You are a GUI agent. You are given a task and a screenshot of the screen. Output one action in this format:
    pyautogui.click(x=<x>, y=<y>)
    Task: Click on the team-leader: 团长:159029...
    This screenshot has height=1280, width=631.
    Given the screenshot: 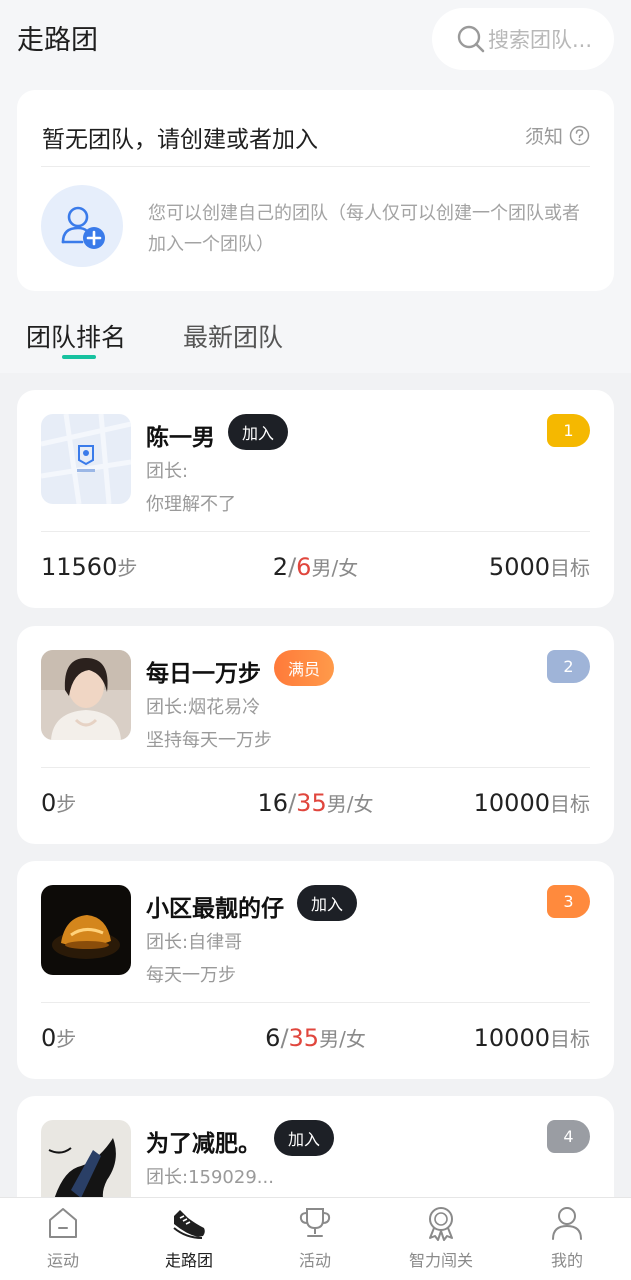 What is the action you would take?
    pyautogui.click(x=210, y=1177)
    